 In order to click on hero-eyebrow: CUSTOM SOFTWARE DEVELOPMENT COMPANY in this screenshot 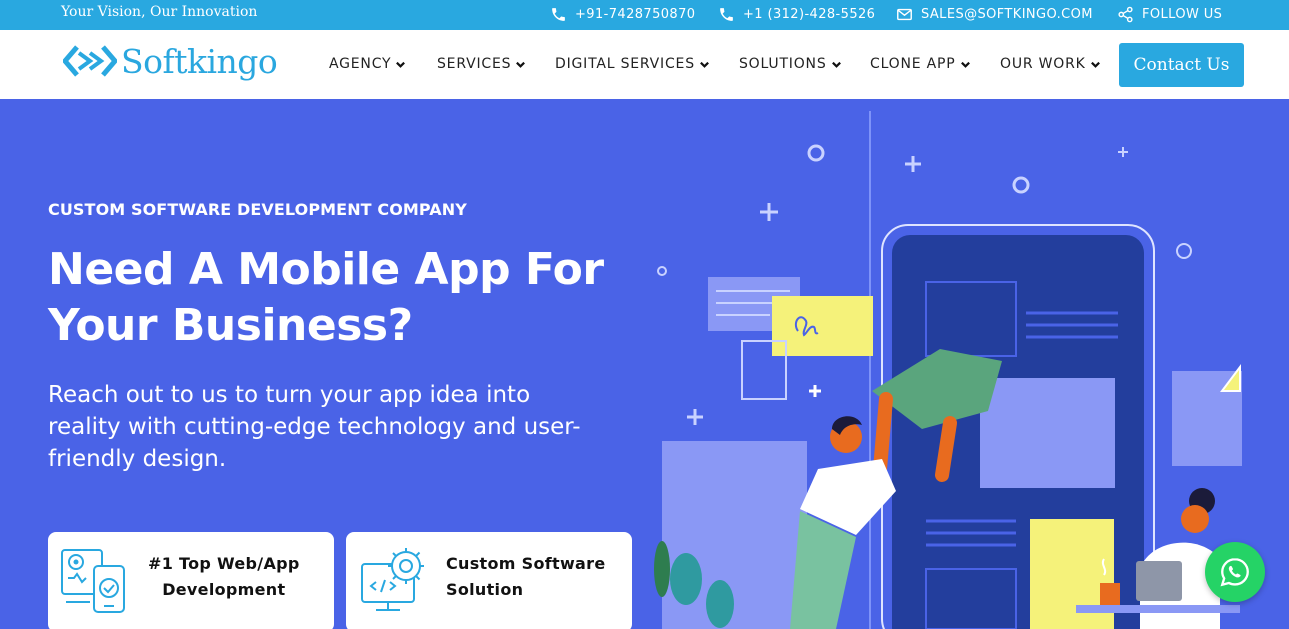, I will do `click(257, 209)`.